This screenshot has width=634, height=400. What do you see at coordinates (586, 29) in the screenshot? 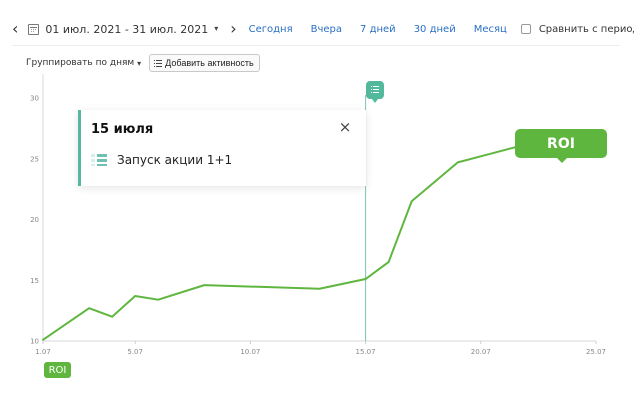
I see `compare-period-label: Сравнить с периодом` at bounding box center [586, 29].